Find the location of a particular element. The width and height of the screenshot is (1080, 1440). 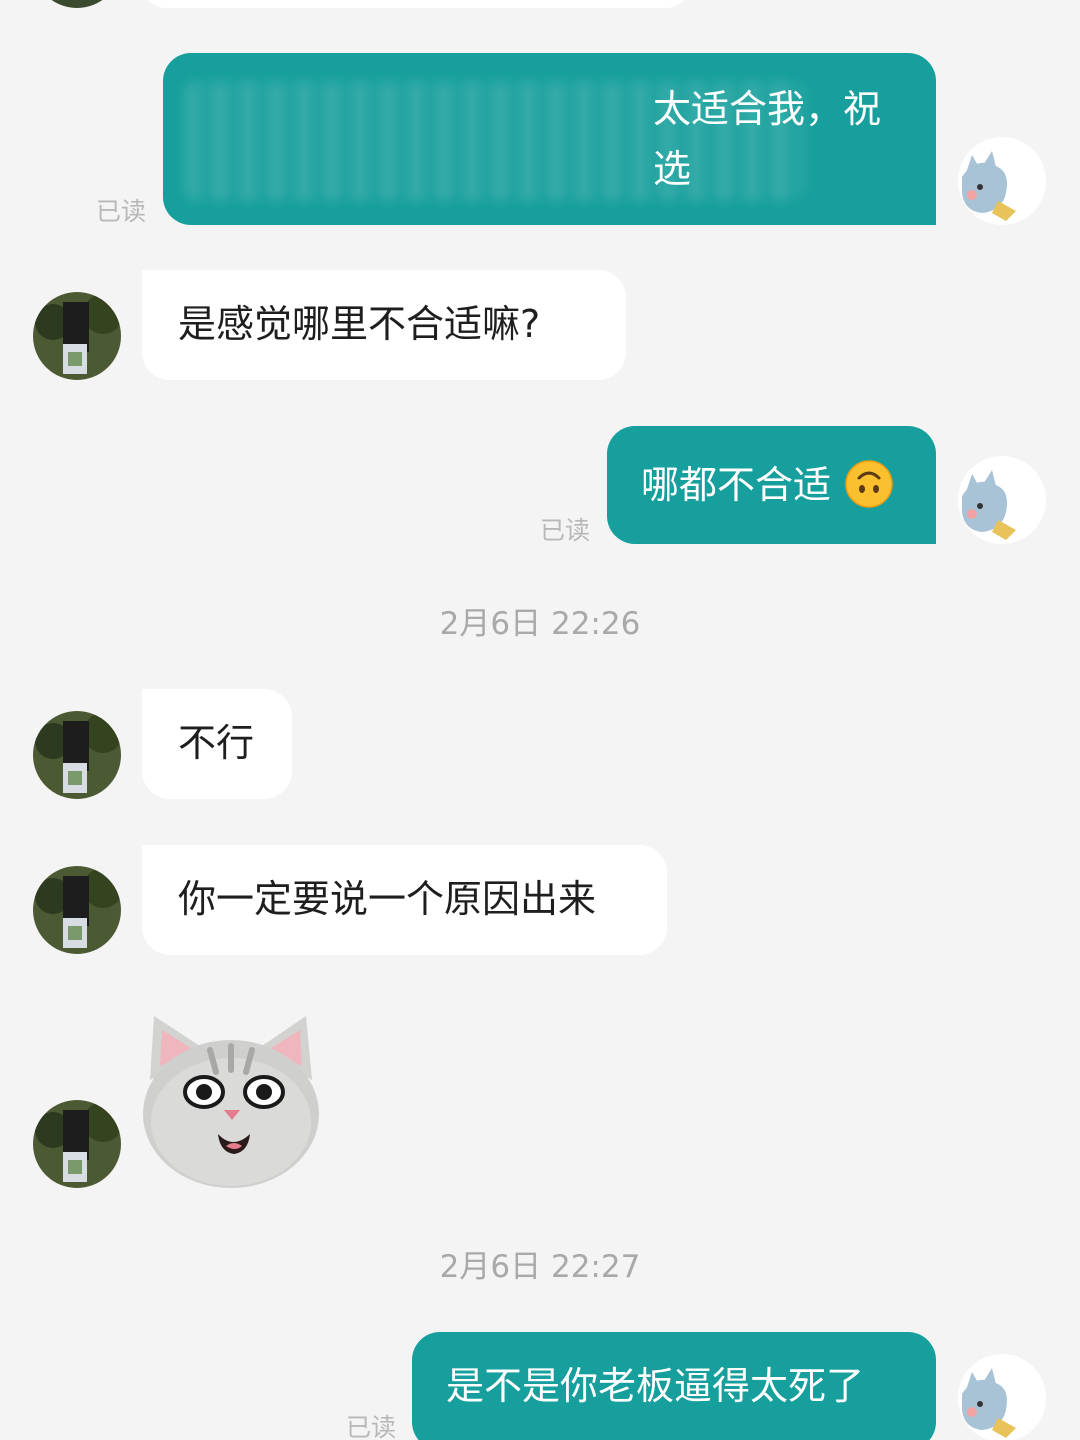

message-text-line2: 选 is located at coordinates (672, 169).